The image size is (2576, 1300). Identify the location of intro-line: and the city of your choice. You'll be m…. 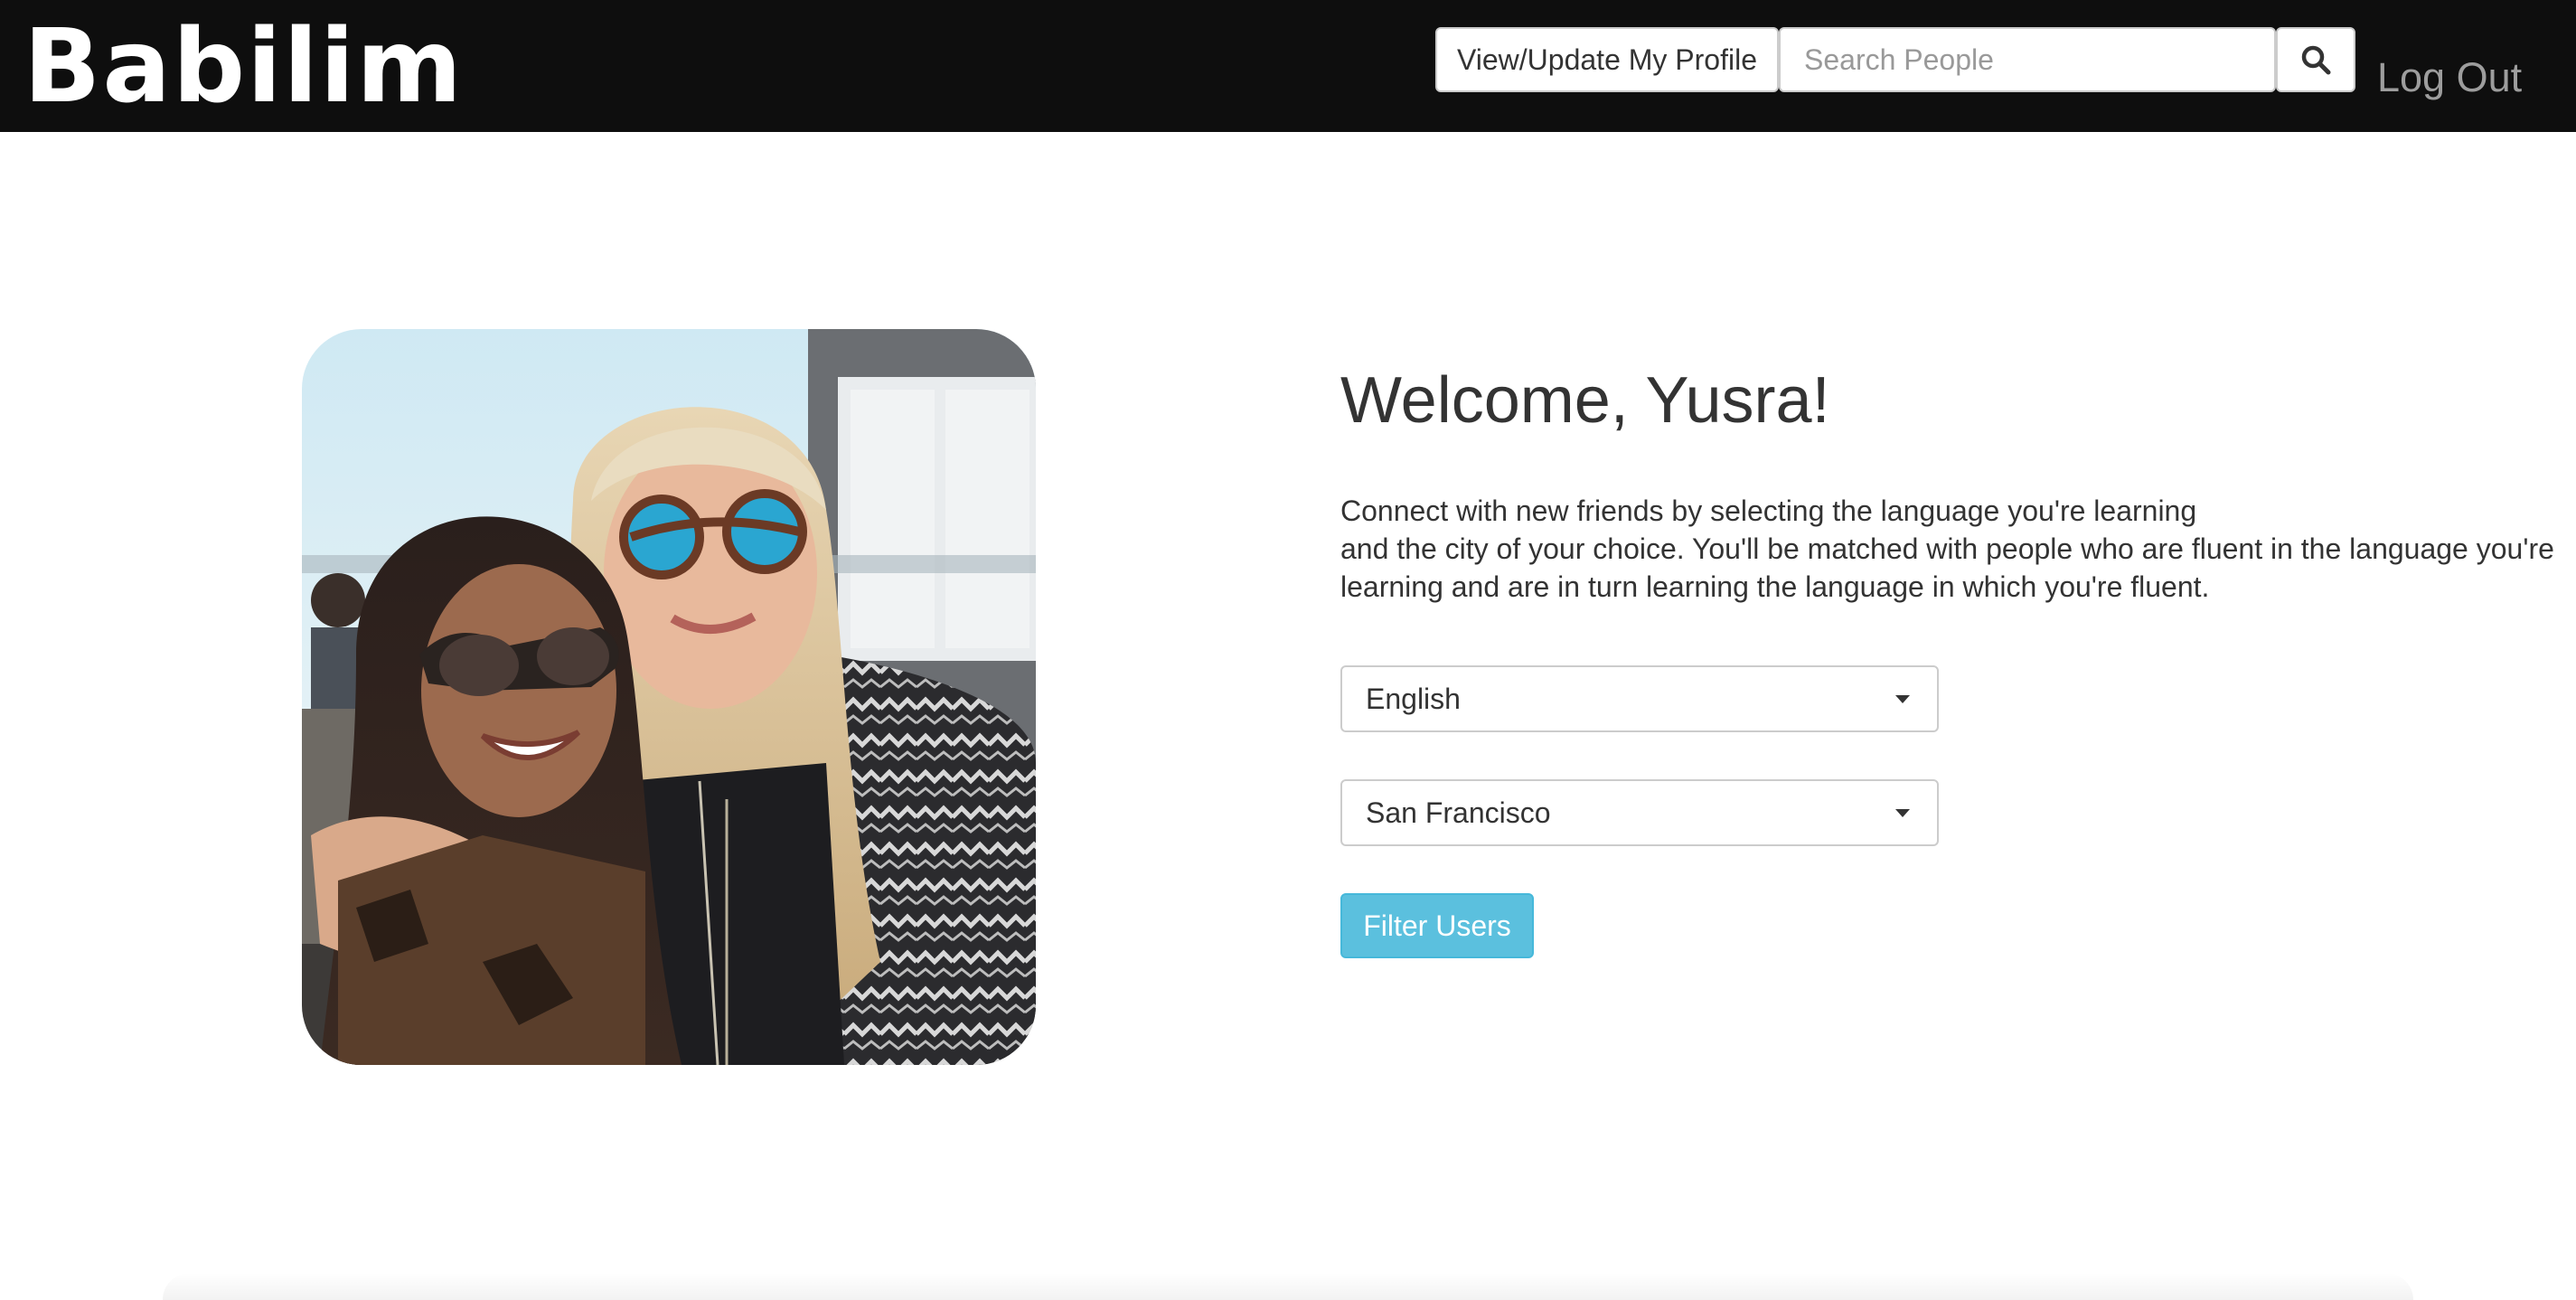
(1947, 548).